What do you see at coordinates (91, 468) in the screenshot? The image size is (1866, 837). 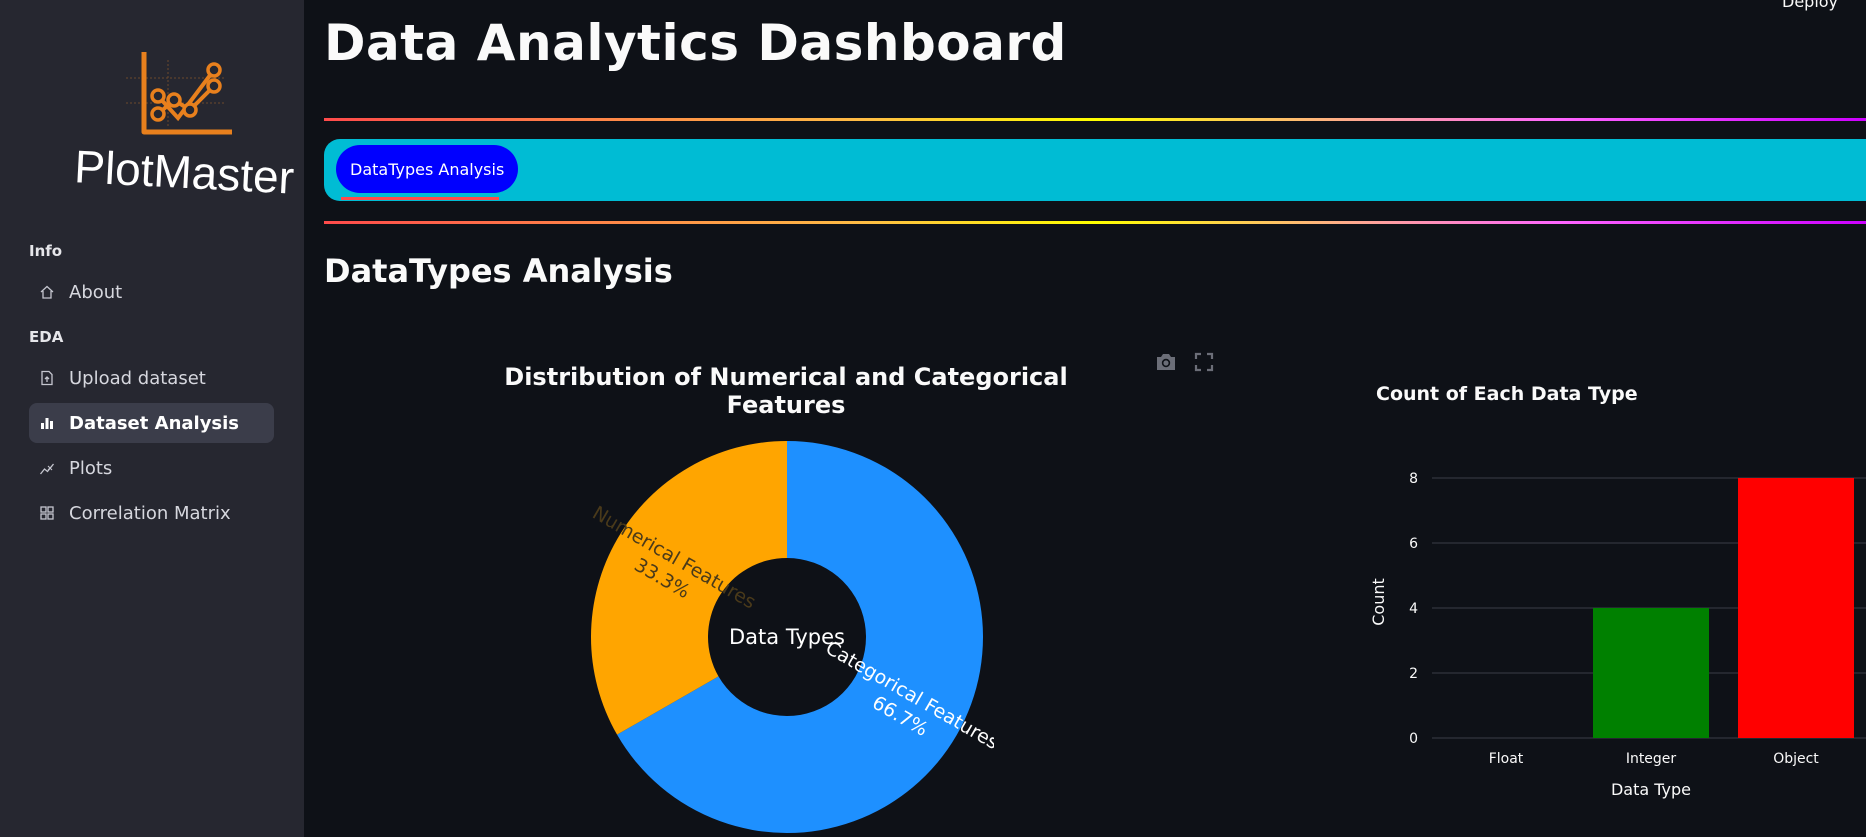 I see `sidebar-item-label: Plots` at bounding box center [91, 468].